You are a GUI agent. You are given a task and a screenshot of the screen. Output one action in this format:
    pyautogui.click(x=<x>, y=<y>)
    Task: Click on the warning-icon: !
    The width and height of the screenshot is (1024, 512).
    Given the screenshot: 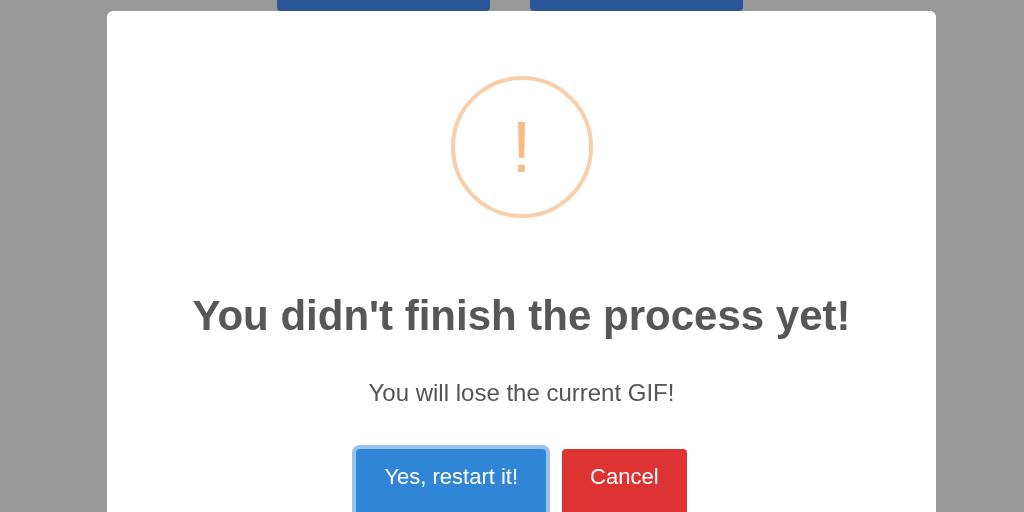 What is the action you would take?
    pyautogui.click(x=521, y=147)
    